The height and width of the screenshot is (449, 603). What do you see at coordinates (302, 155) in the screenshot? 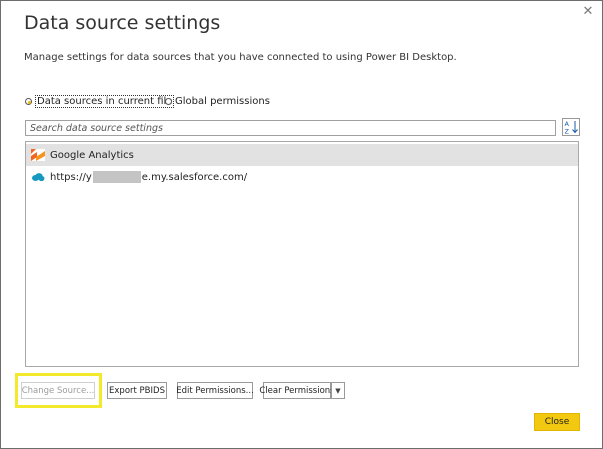
I see `list-item-google-analytics: Google Analytics` at bounding box center [302, 155].